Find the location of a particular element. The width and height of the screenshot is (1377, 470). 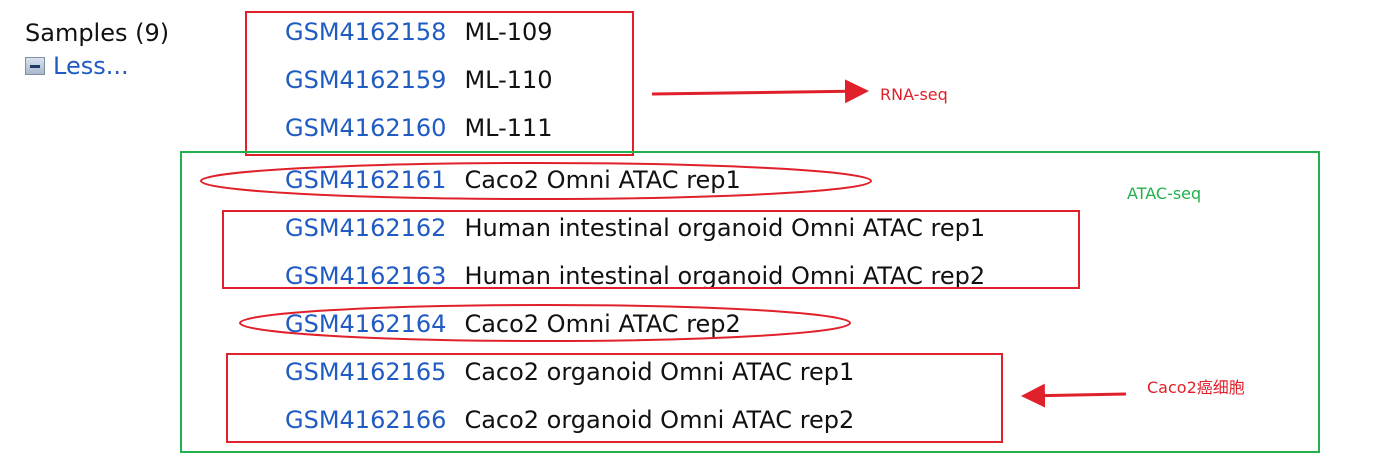

sample-title: Caco2 Omni ATAC rep2 is located at coordinates (602, 324).